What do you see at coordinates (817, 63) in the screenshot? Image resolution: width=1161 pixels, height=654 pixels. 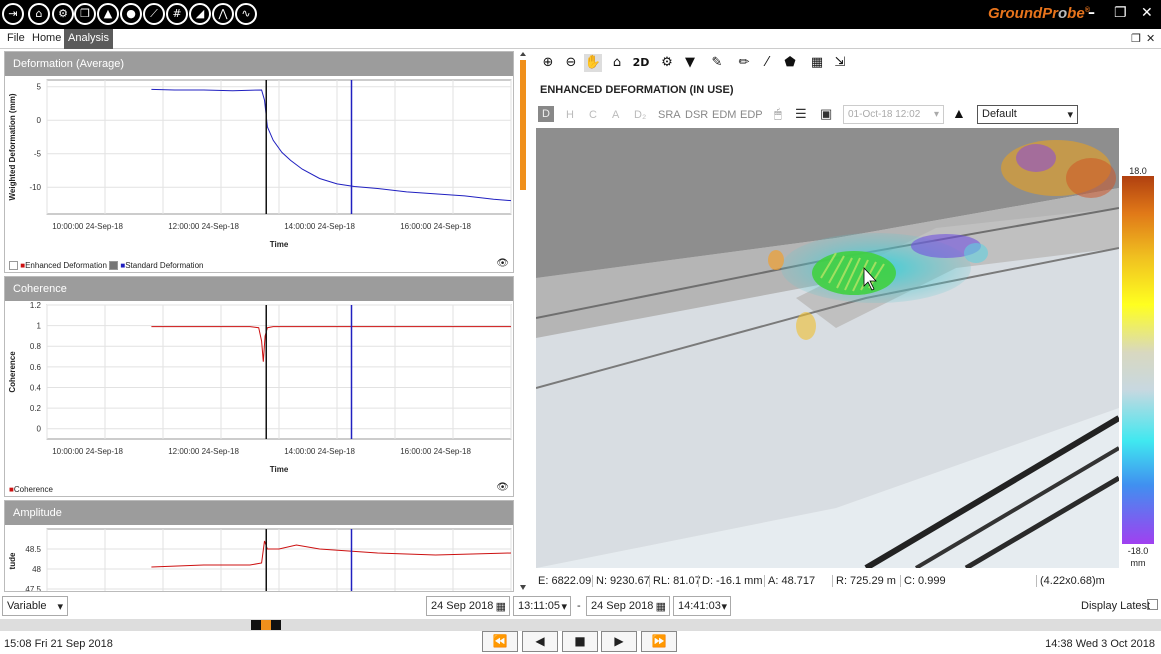 I see `calculator-icon: ▦` at bounding box center [817, 63].